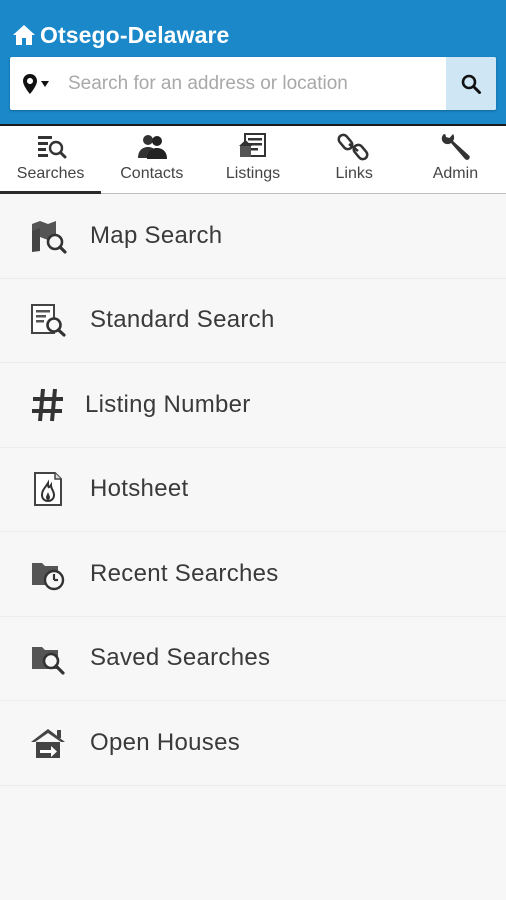 The image size is (506, 900). I want to click on links-icon, so click(353, 147).